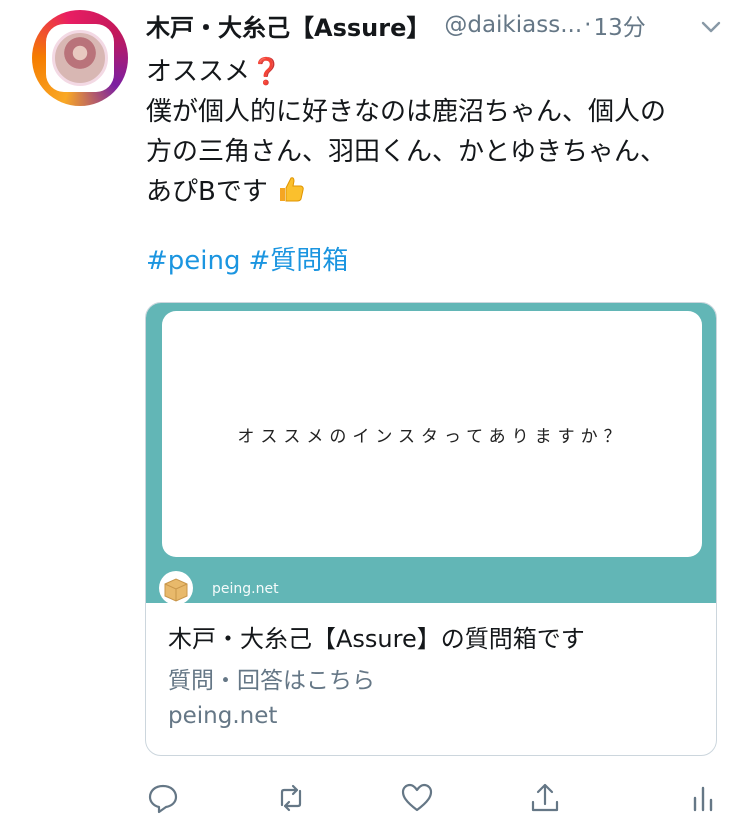  Describe the element at coordinates (436, 25) in the screenshot. I see `tweet-header: 木戸・大糸己【Assure】 @daikiass... · 13分` at that location.